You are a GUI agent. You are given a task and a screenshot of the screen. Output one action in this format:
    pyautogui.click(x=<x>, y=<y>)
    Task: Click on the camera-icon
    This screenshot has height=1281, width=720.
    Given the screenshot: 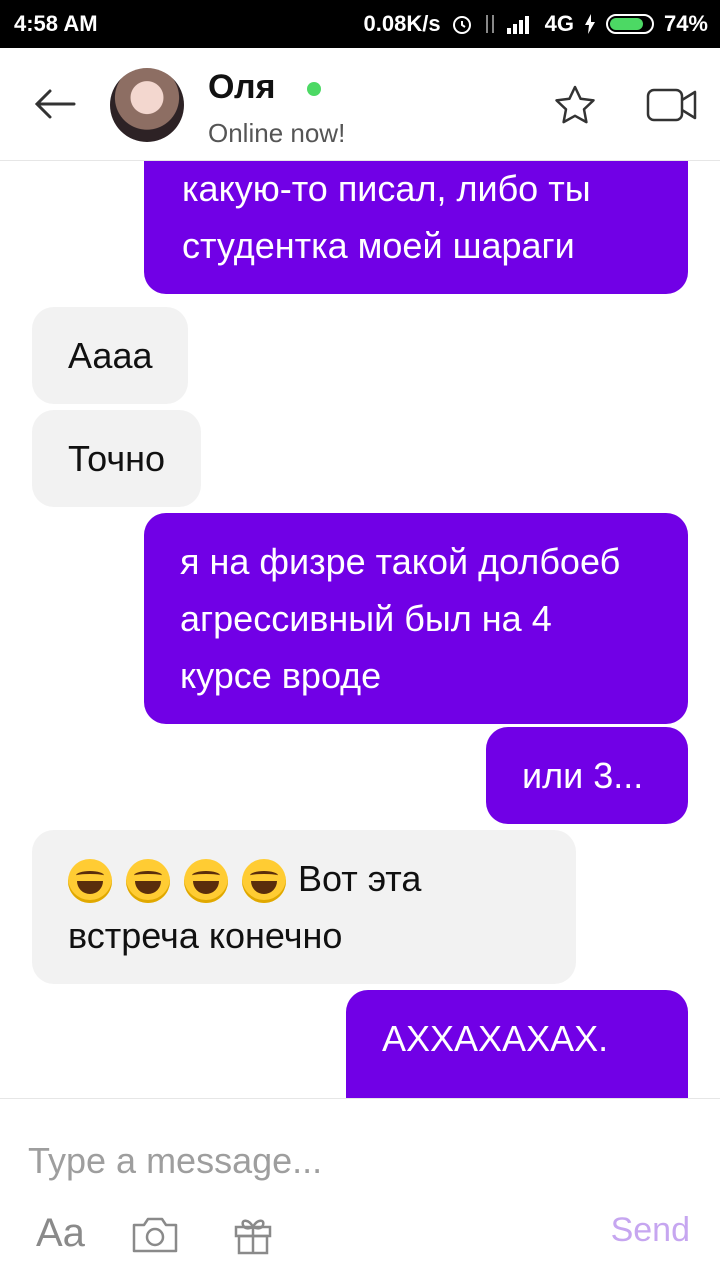 What is the action you would take?
    pyautogui.click(x=155, y=1237)
    